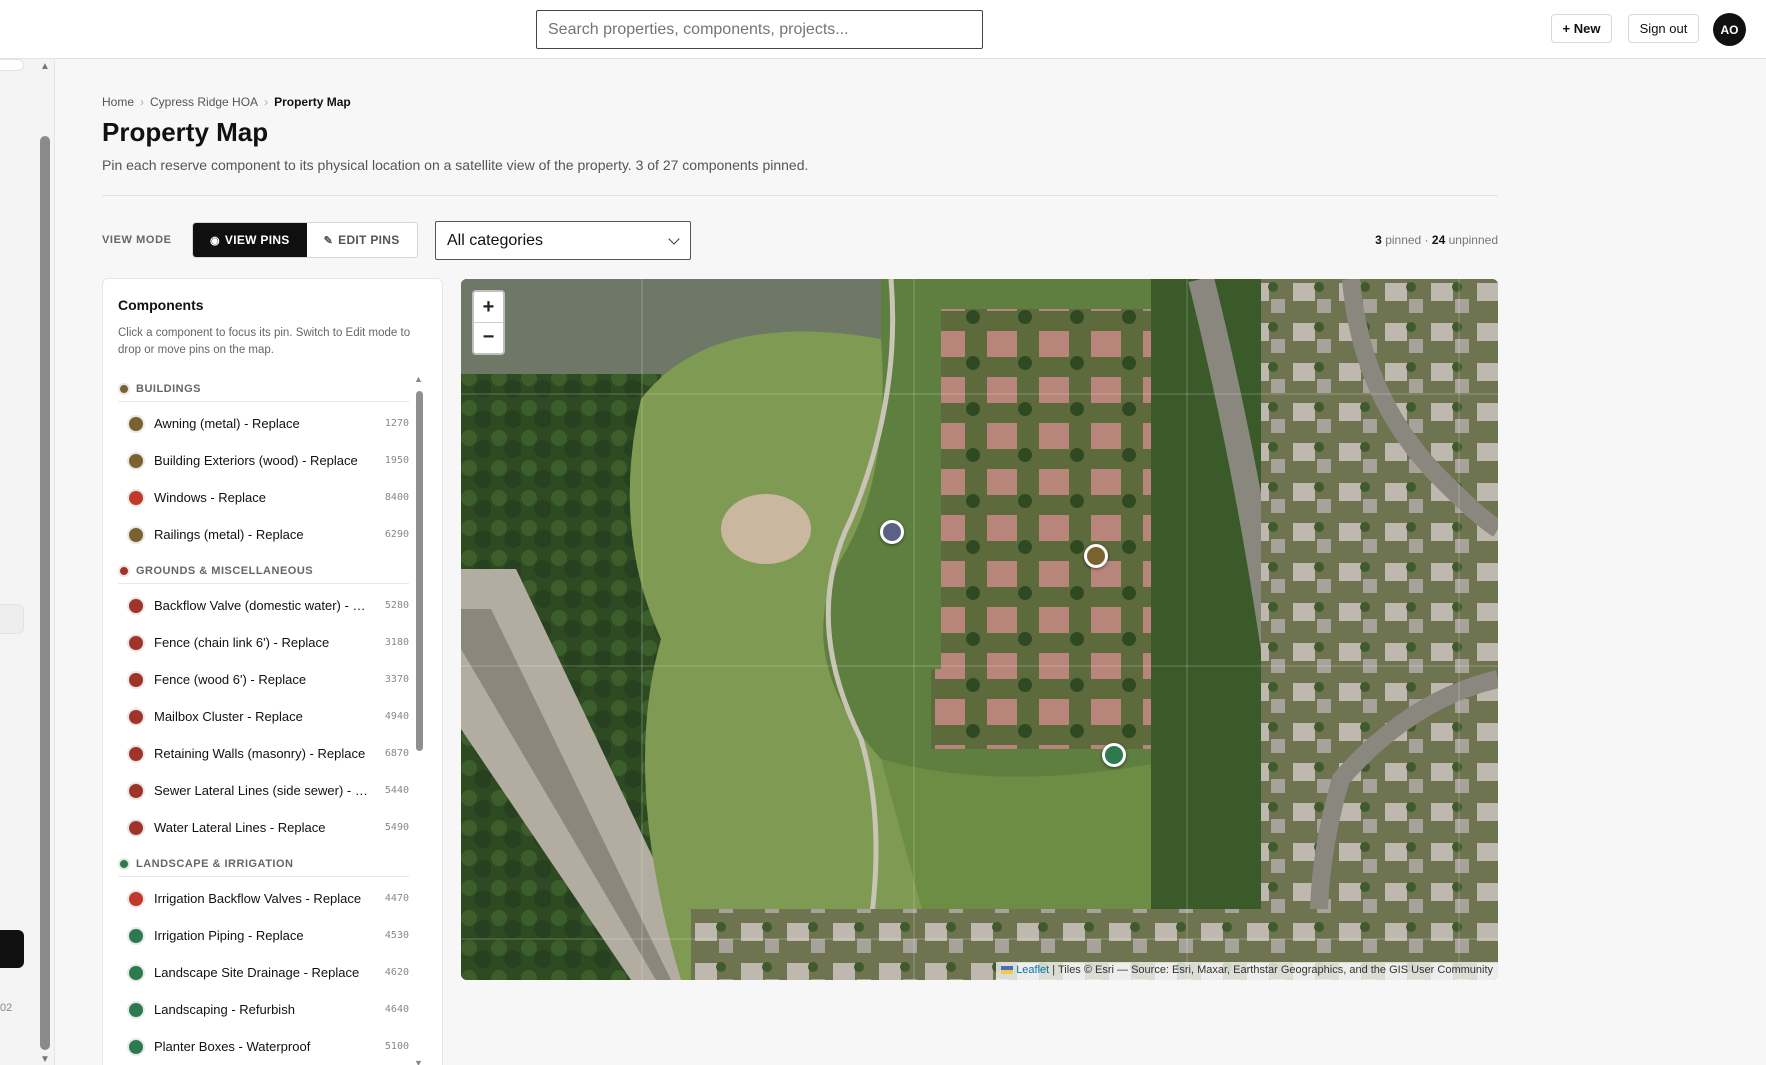 This screenshot has width=1766, height=1065. What do you see at coordinates (263, 571) in the screenshot?
I see `group-header: GROUNDS & MISCELLANEOUS` at bounding box center [263, 571].